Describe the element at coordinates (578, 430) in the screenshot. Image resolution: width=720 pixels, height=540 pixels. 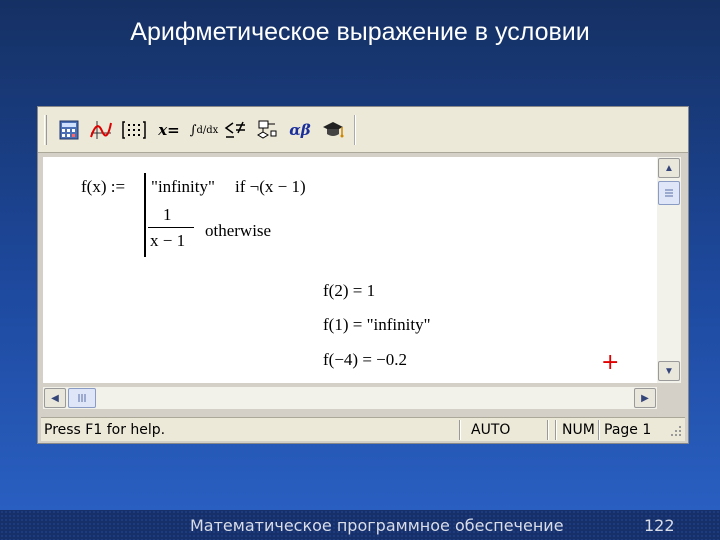
I see `status-num: NUM` at that location.